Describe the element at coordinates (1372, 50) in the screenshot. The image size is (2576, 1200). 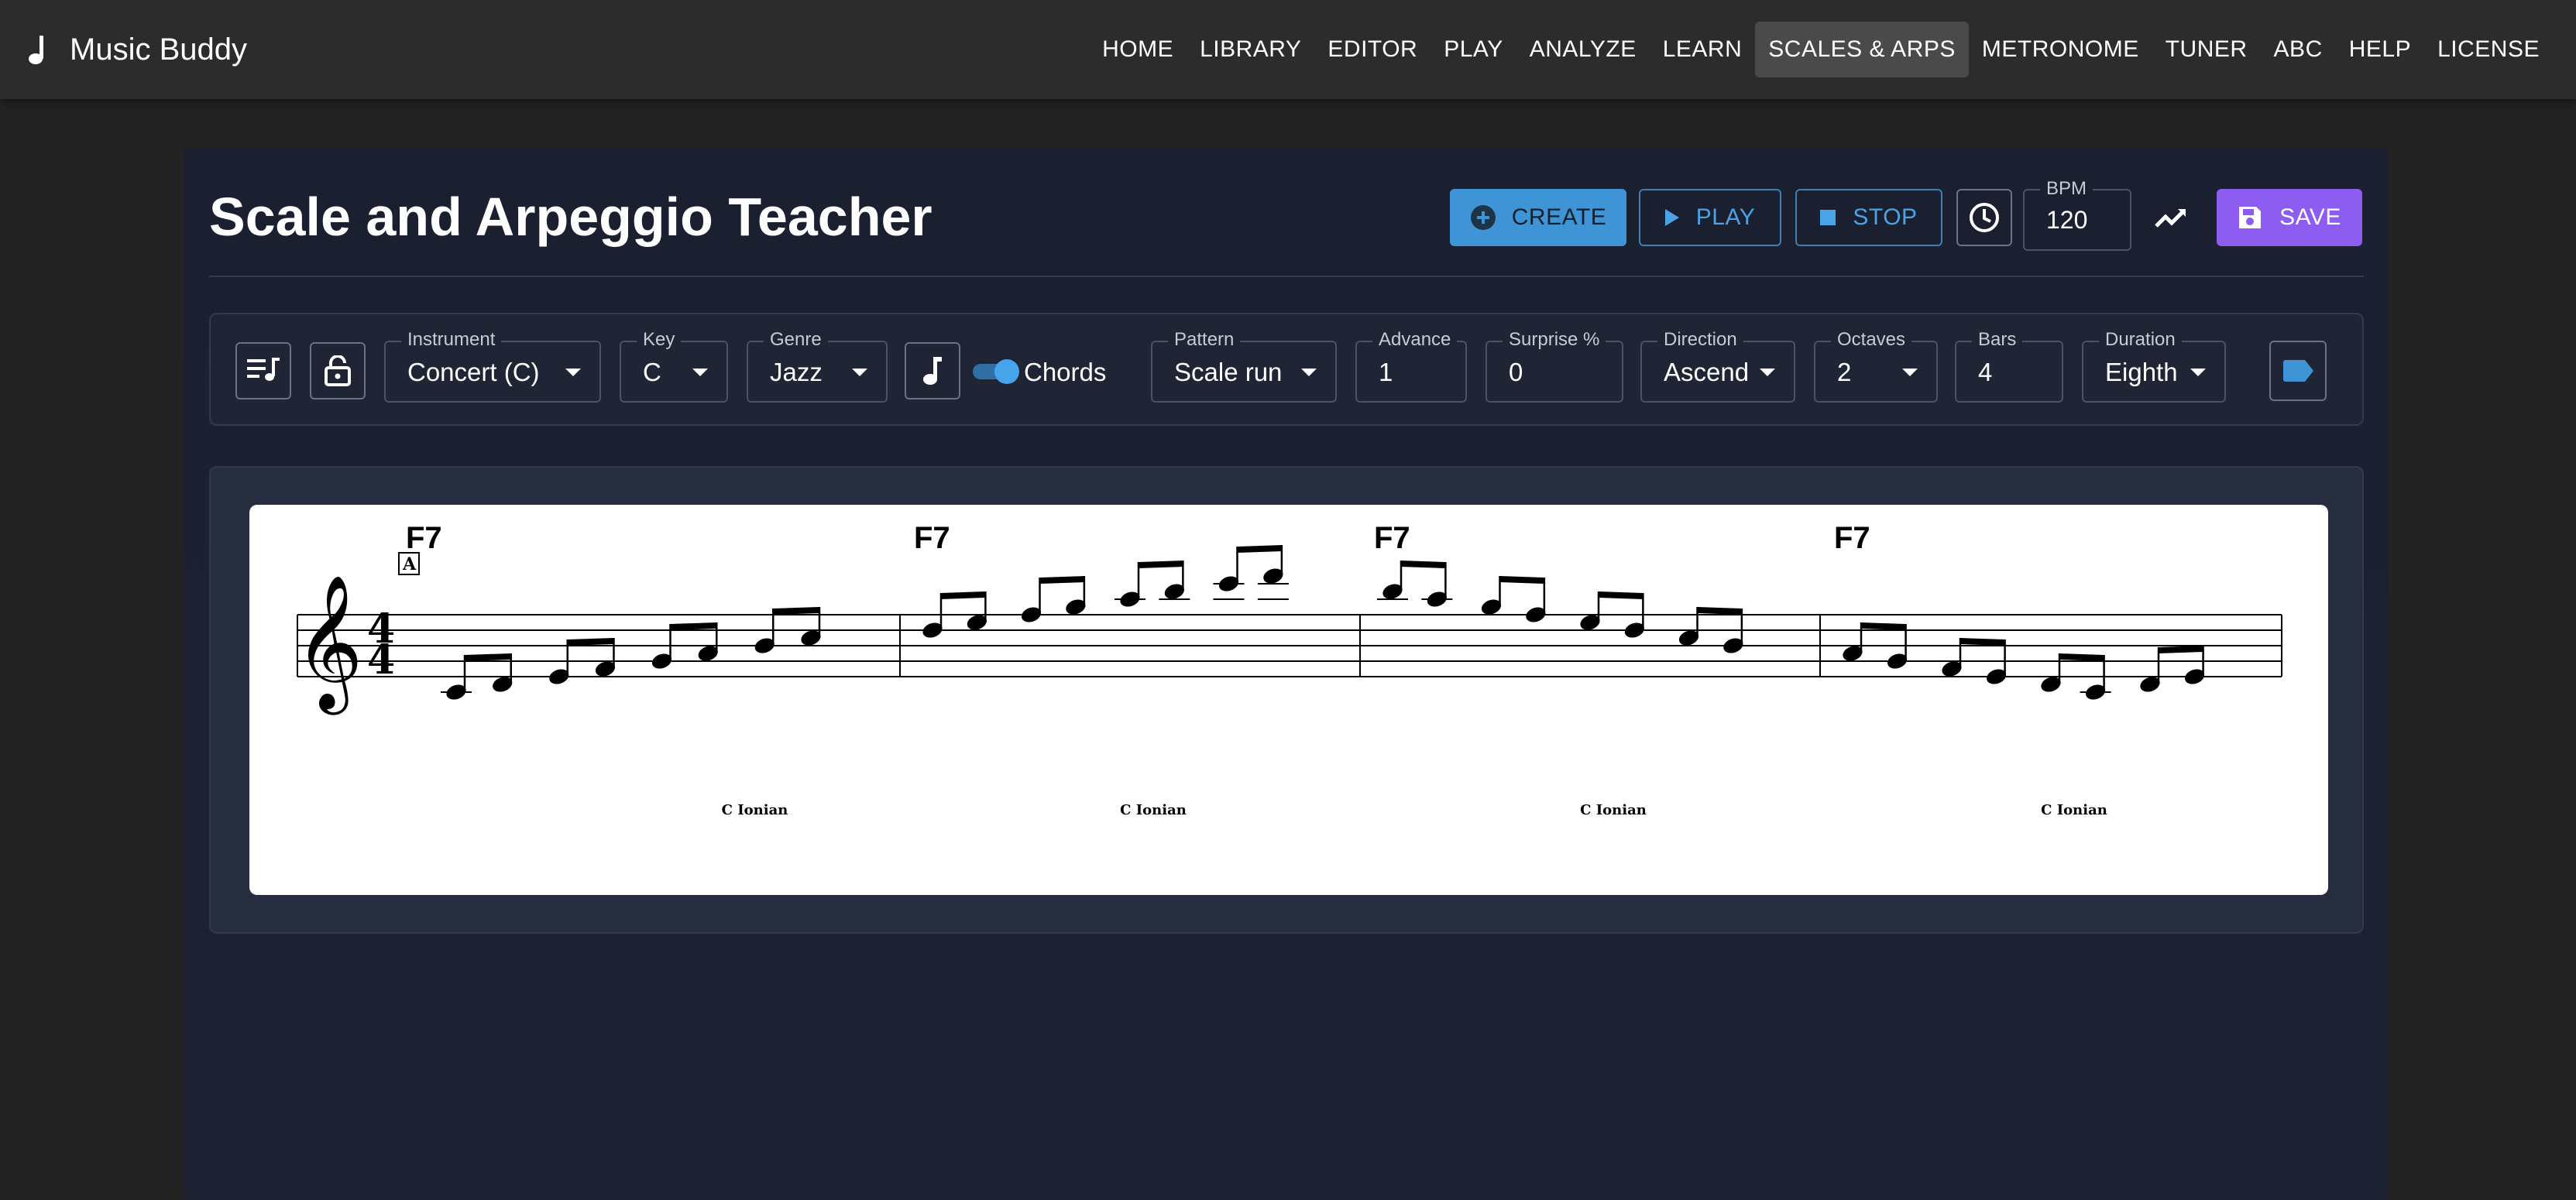
I see `nav-item-editor: EDITOR` at that location.